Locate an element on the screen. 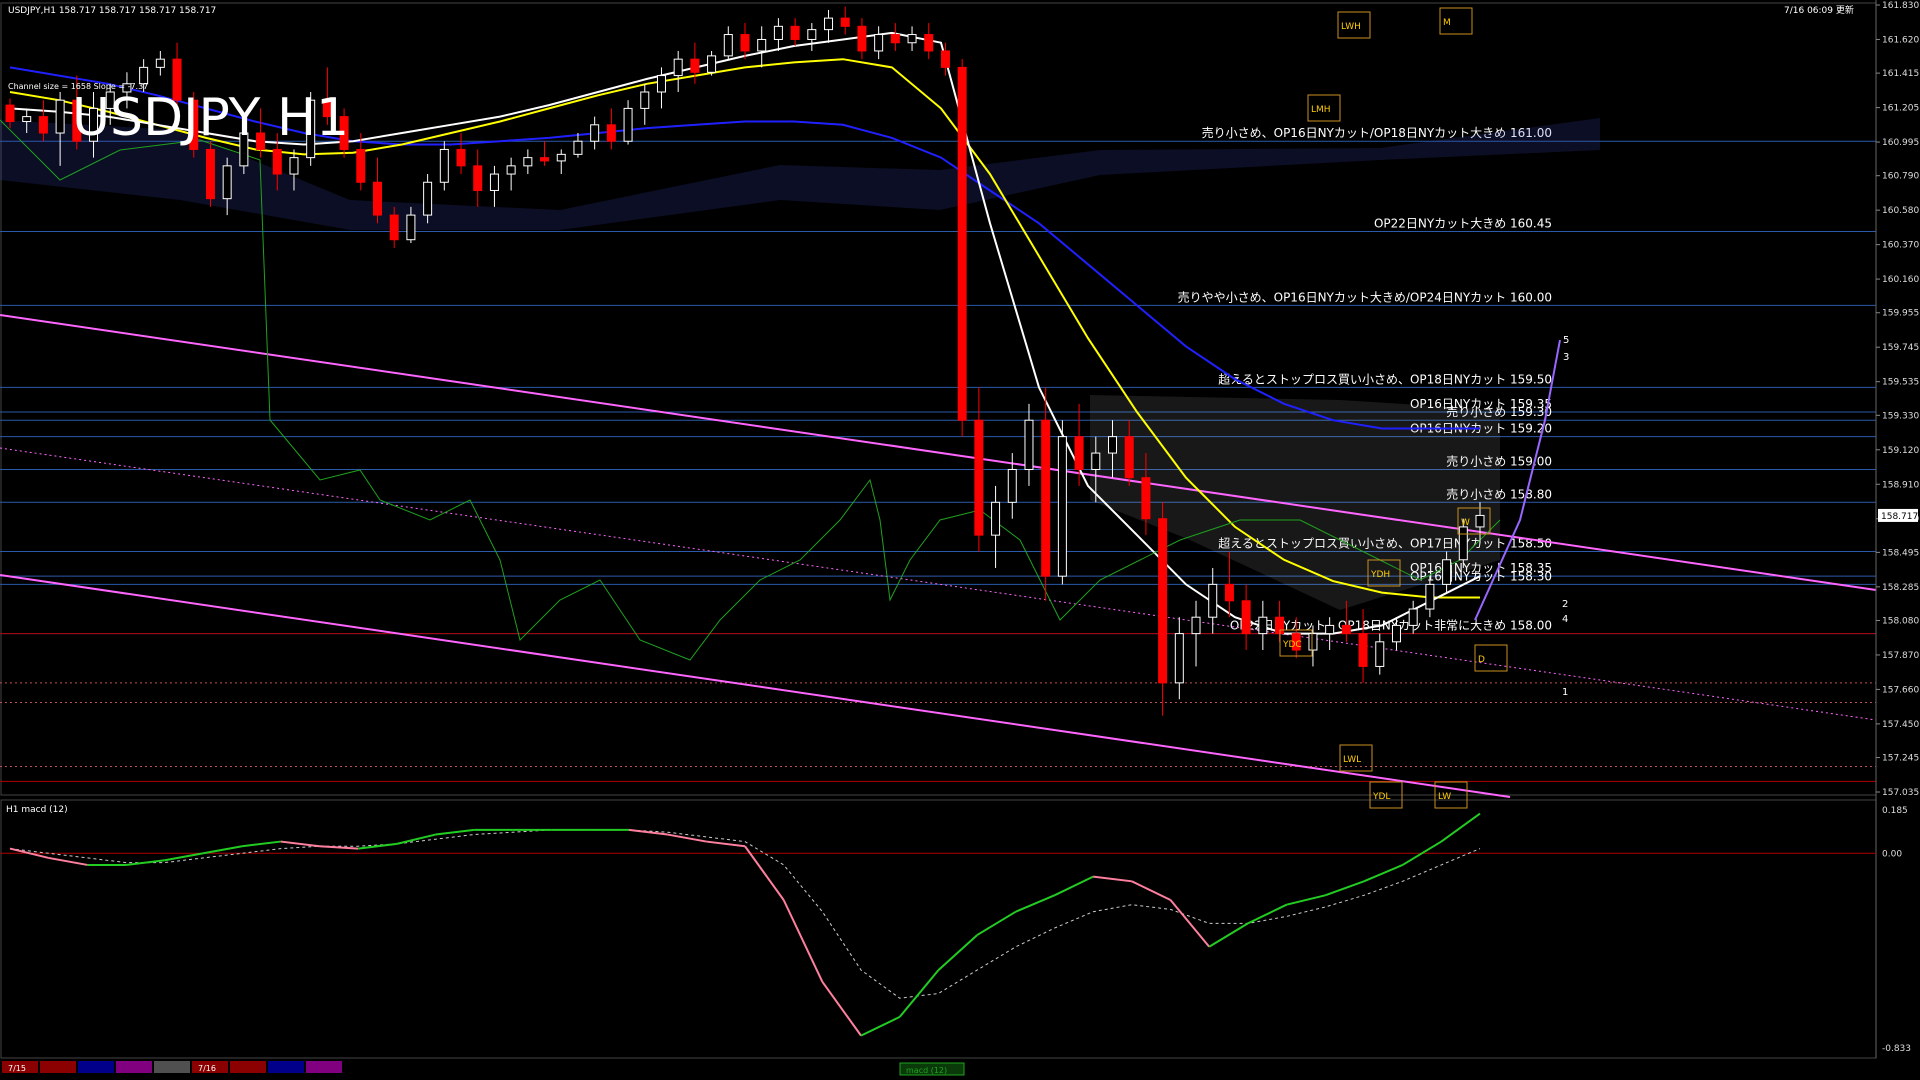 Image resolution: width=1920 pixels, height=1080 pixels. update-timestamp: 7/16 06:09 更新 is located at coordinates (1819, 10).